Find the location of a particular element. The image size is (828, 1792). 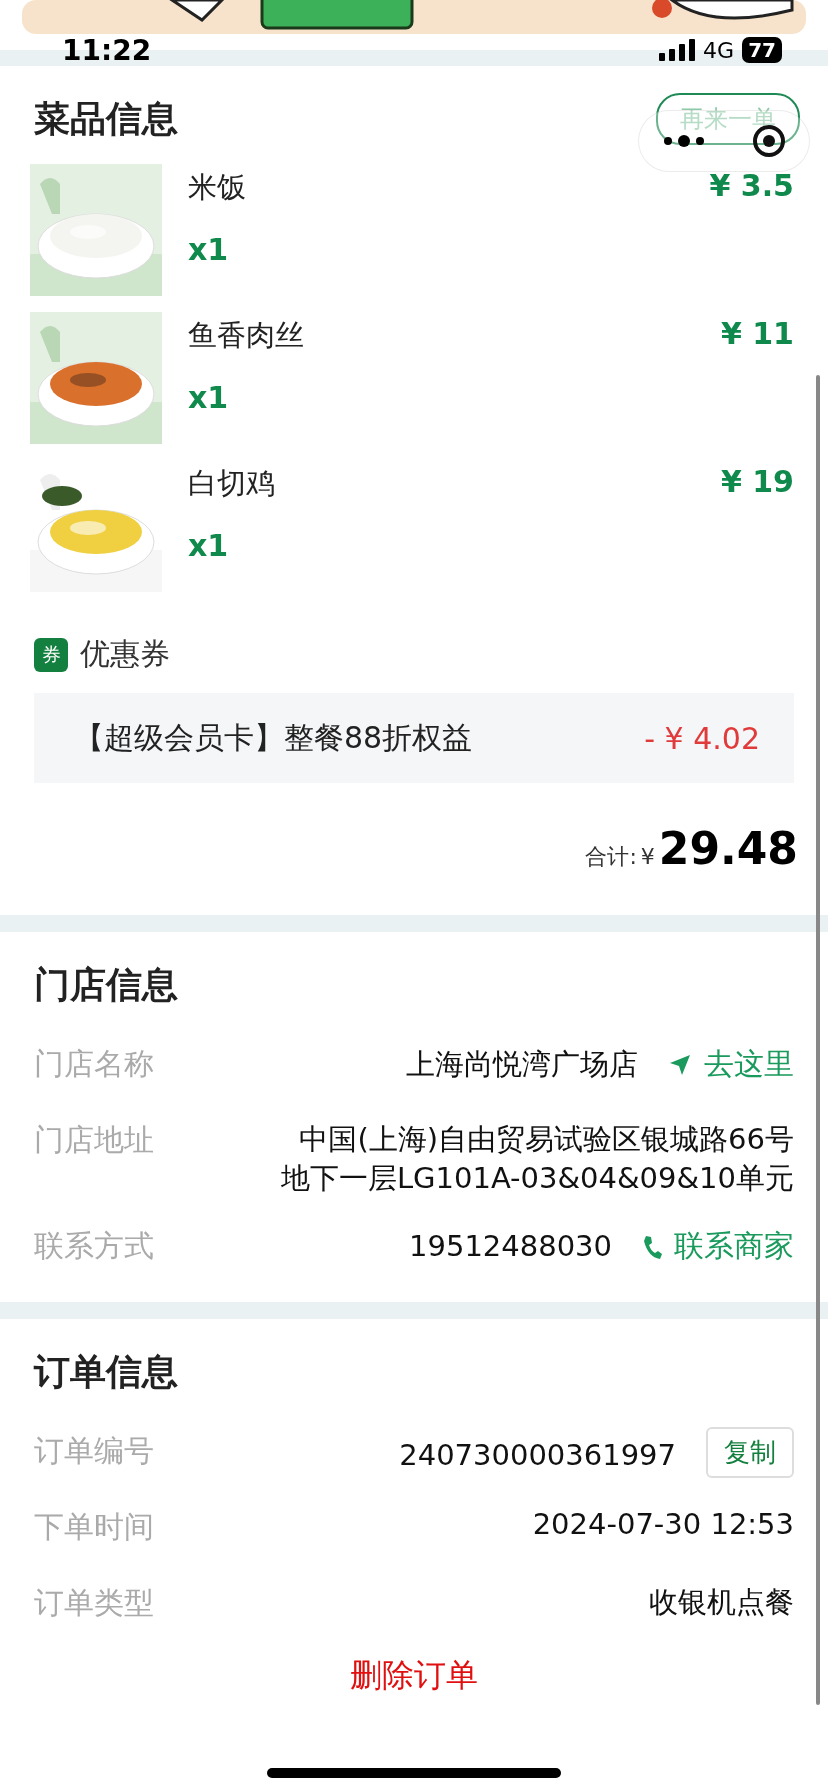

row-label: 订单类型 is located at coordinates (94, 1603).